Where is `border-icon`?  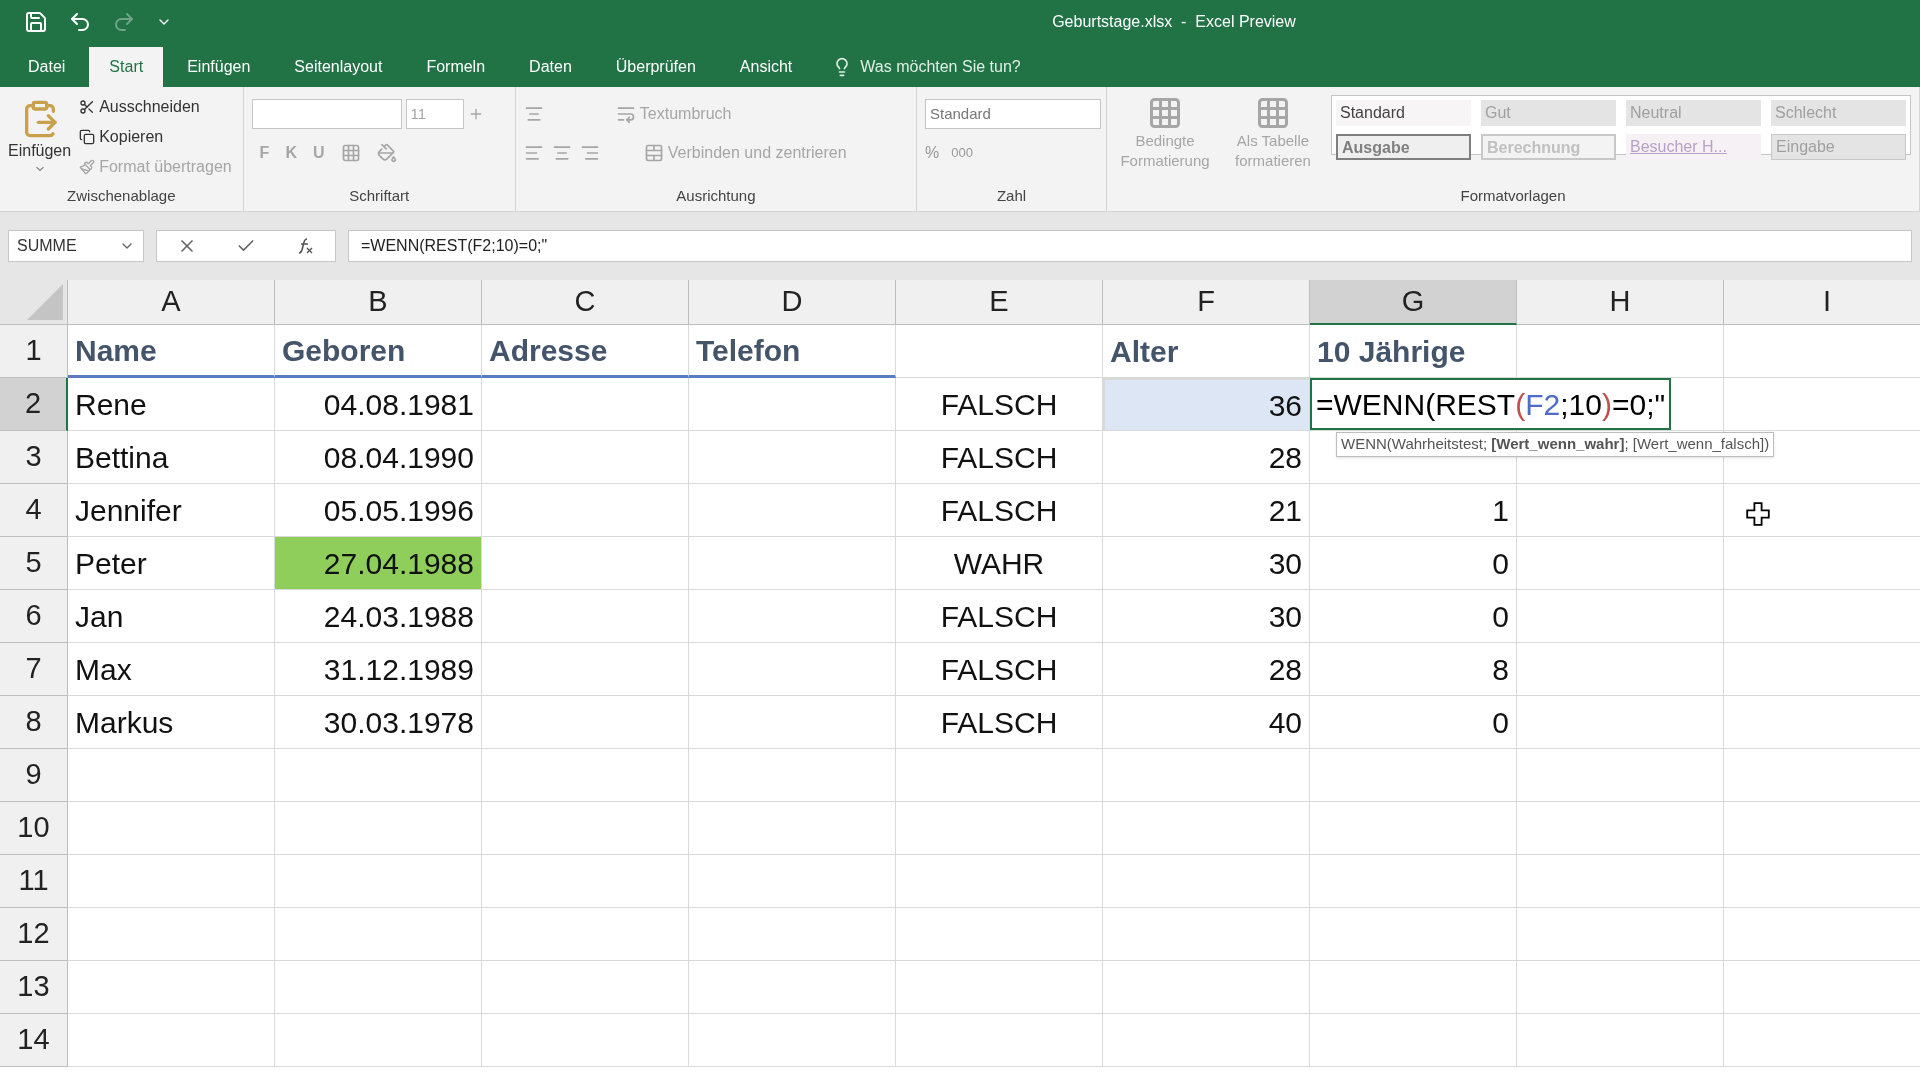 border-icon is located at coordinates (350, 153).